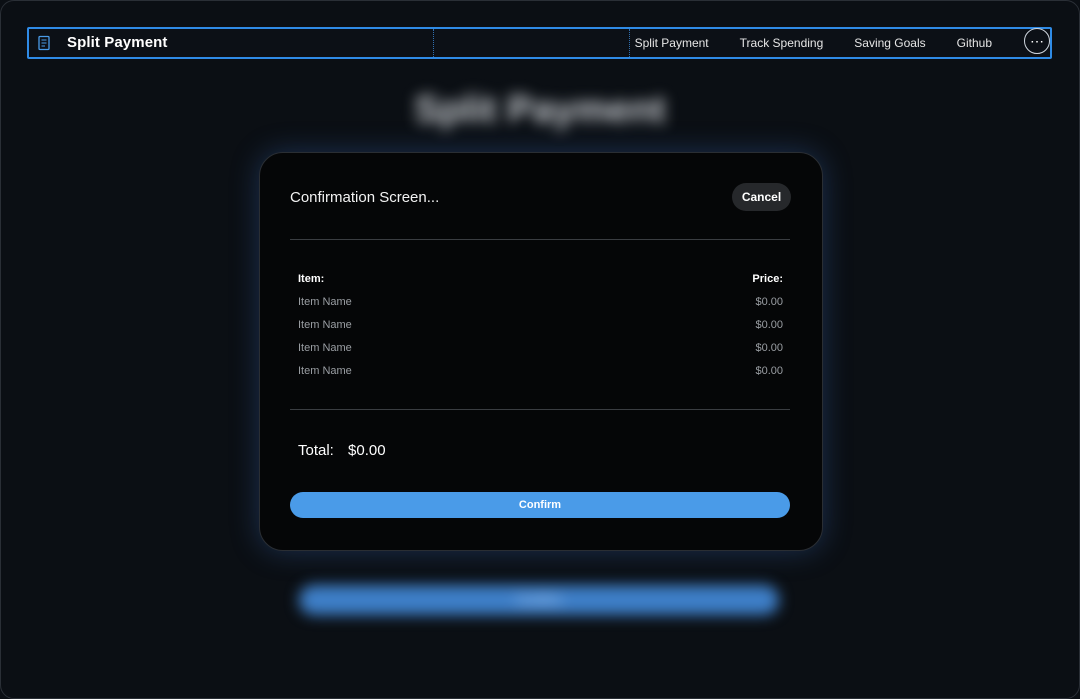 Image resolution: width=1080 pixels, height=699 pixels. Describe the element at coordinates (782, 43) in the screenshot. I see `nav-link-track-spending: Track Spending` at that location.